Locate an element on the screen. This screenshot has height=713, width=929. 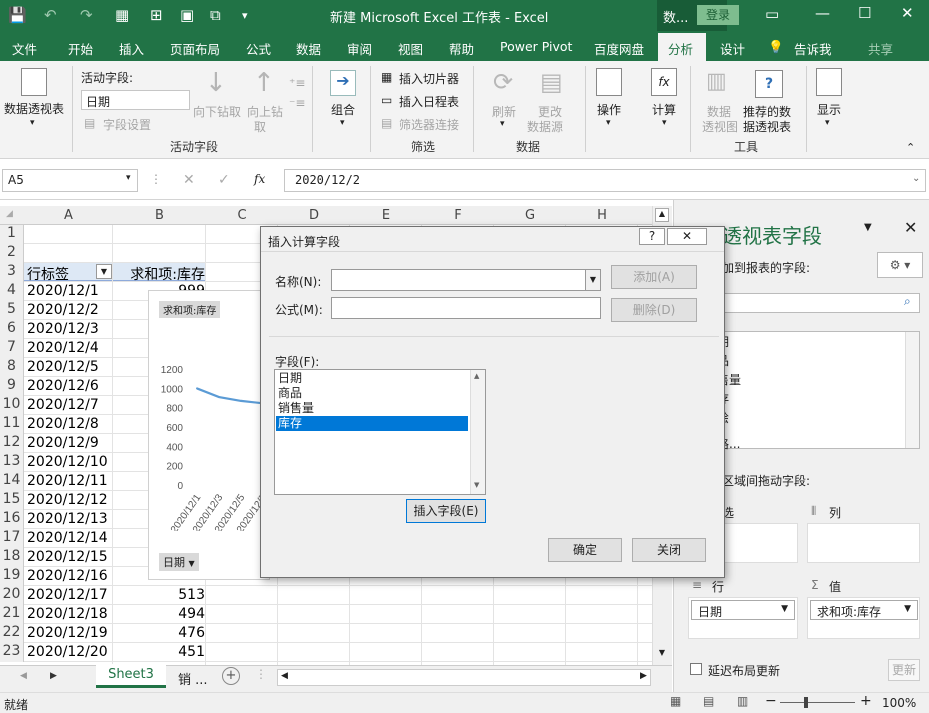
pivot-table-icon is located at coordinates (34, 82).